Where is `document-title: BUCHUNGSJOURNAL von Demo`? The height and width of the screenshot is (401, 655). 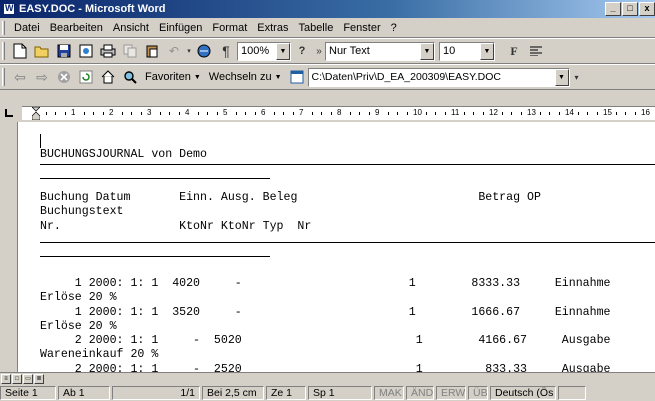 document-title: BUCHUNGSJOURNAL von Demo is located at coordinates (123, 155).